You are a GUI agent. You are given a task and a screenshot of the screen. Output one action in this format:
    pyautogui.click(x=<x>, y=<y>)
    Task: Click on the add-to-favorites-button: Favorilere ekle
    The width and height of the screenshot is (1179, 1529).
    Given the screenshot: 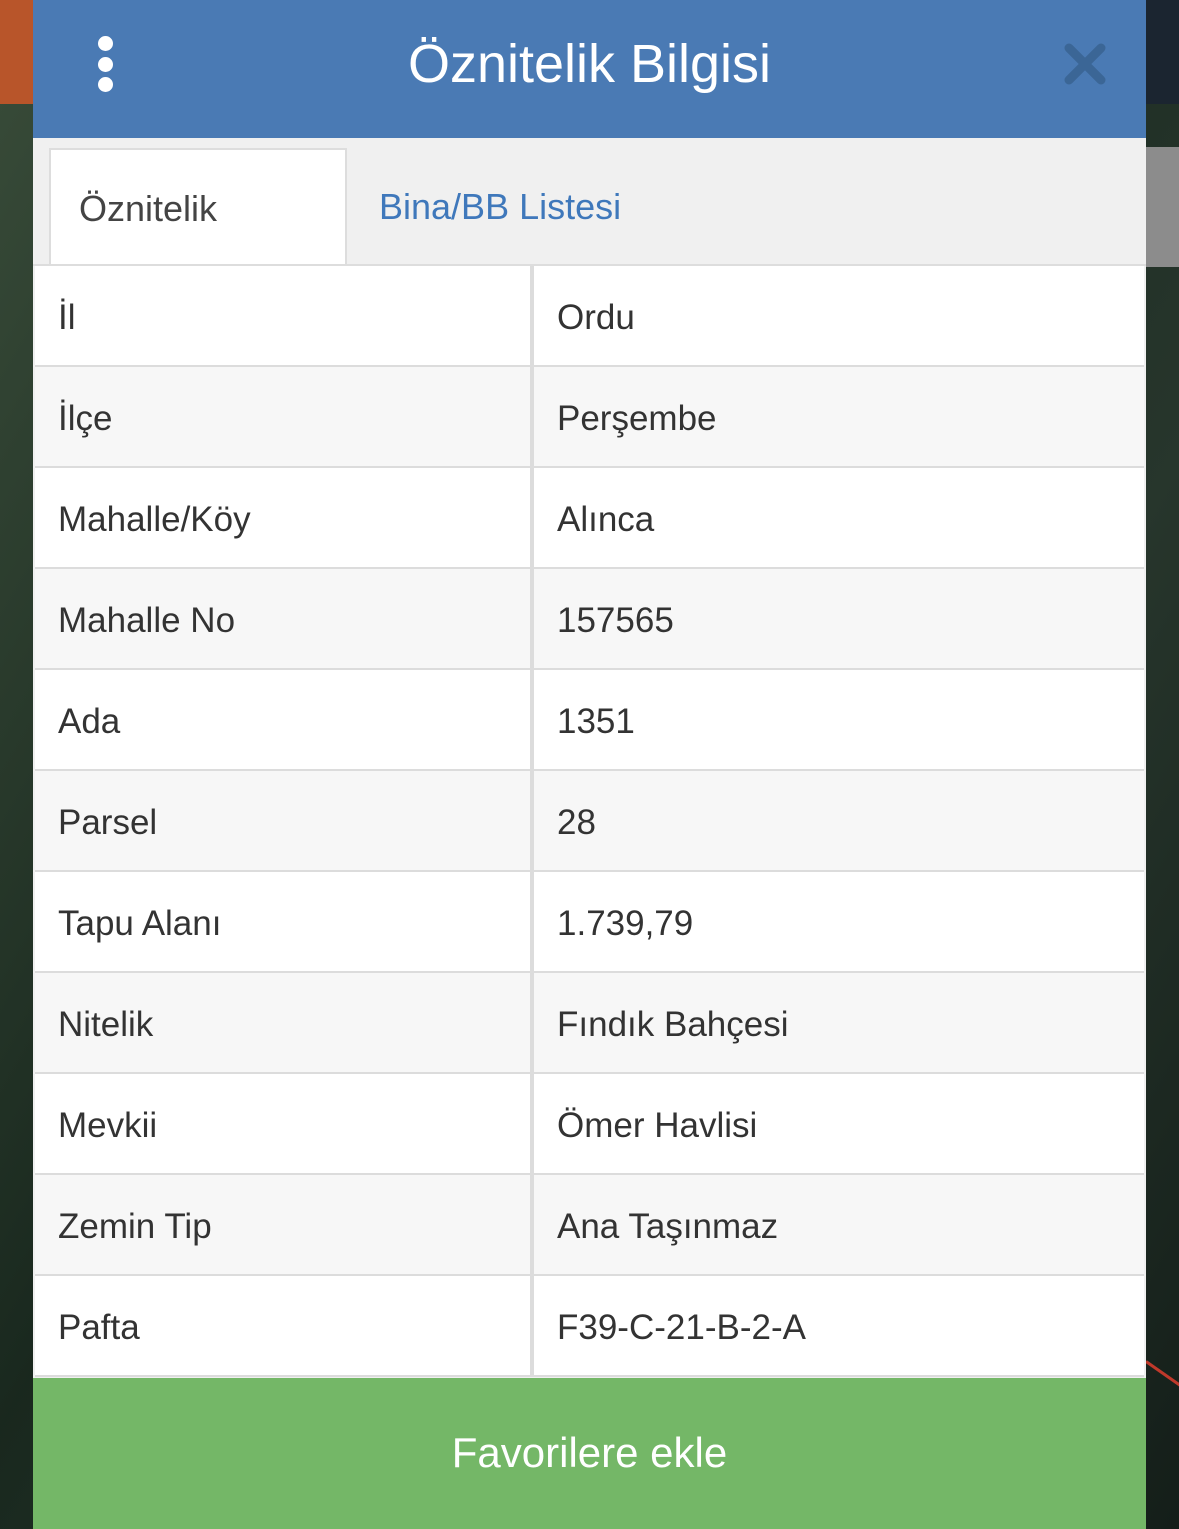 What is the action you would take?
    pyautogui.click(x=589, y=1453)
    